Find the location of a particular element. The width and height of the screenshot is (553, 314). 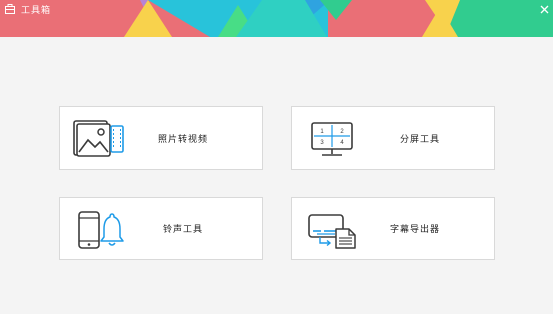

close-icon is located at coordinates (544, 9).